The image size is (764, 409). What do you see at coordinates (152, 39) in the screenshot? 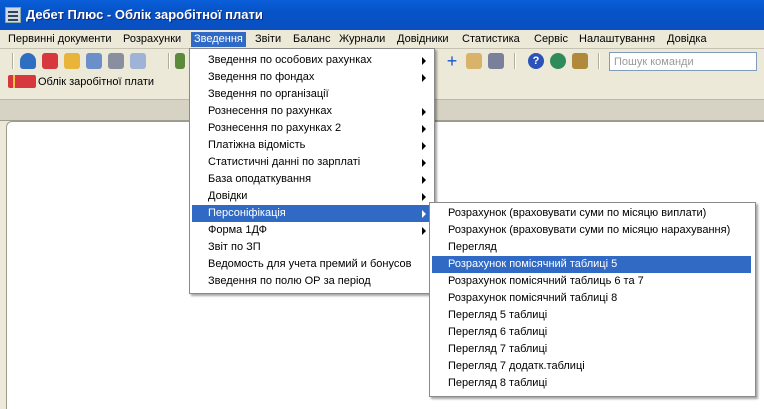
I see `menu-rozrakhunky: Розрахунки` at bounding box center [152, 39].